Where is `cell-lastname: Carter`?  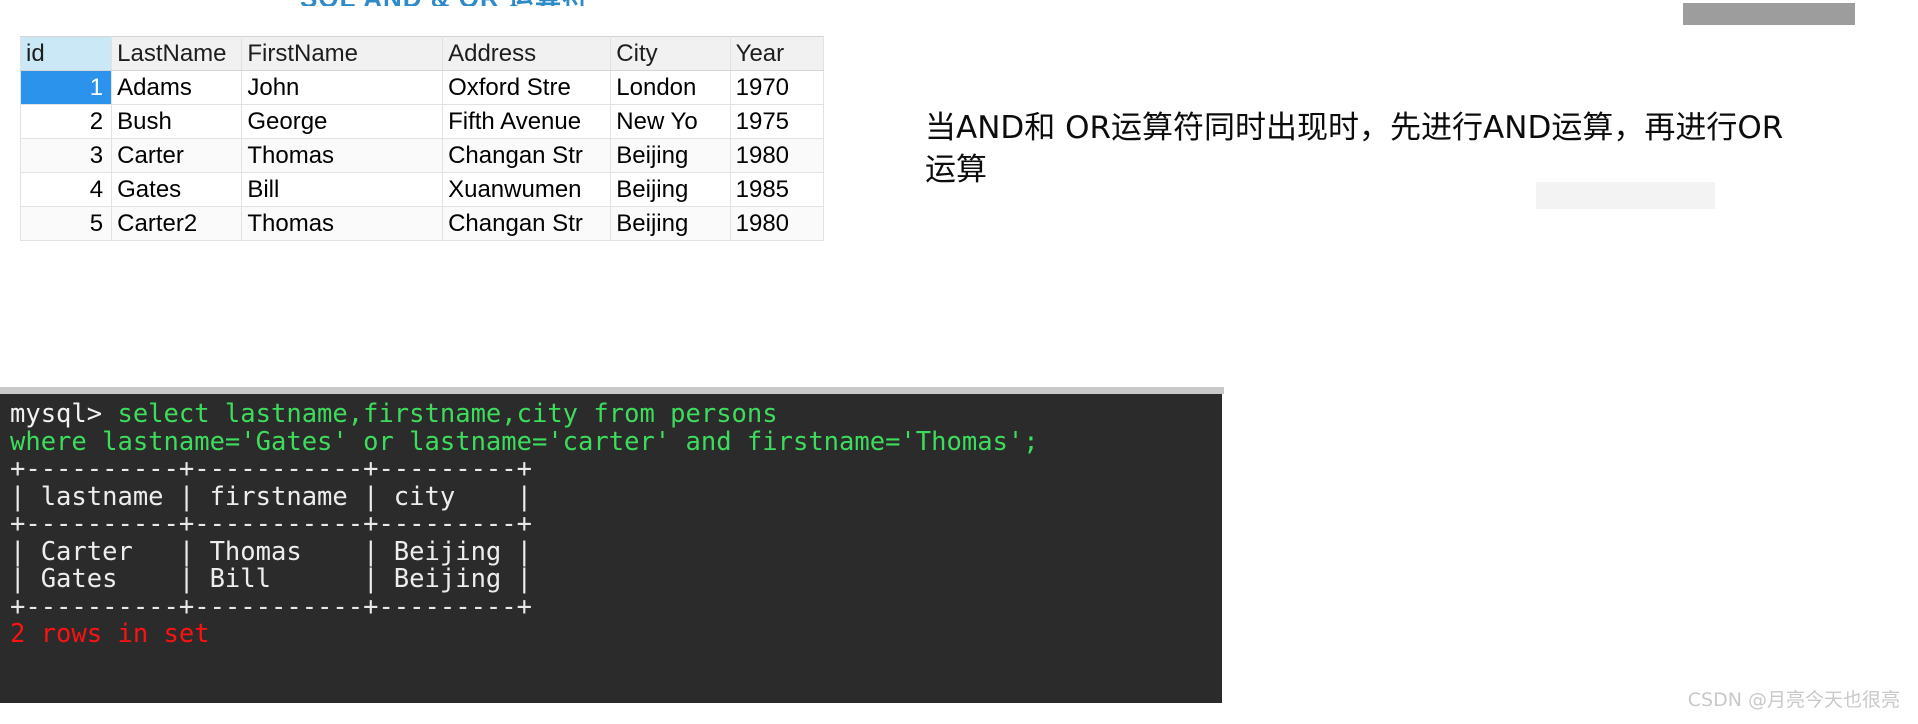
cell-lastname: Carter is located at coordinates (177, 155).